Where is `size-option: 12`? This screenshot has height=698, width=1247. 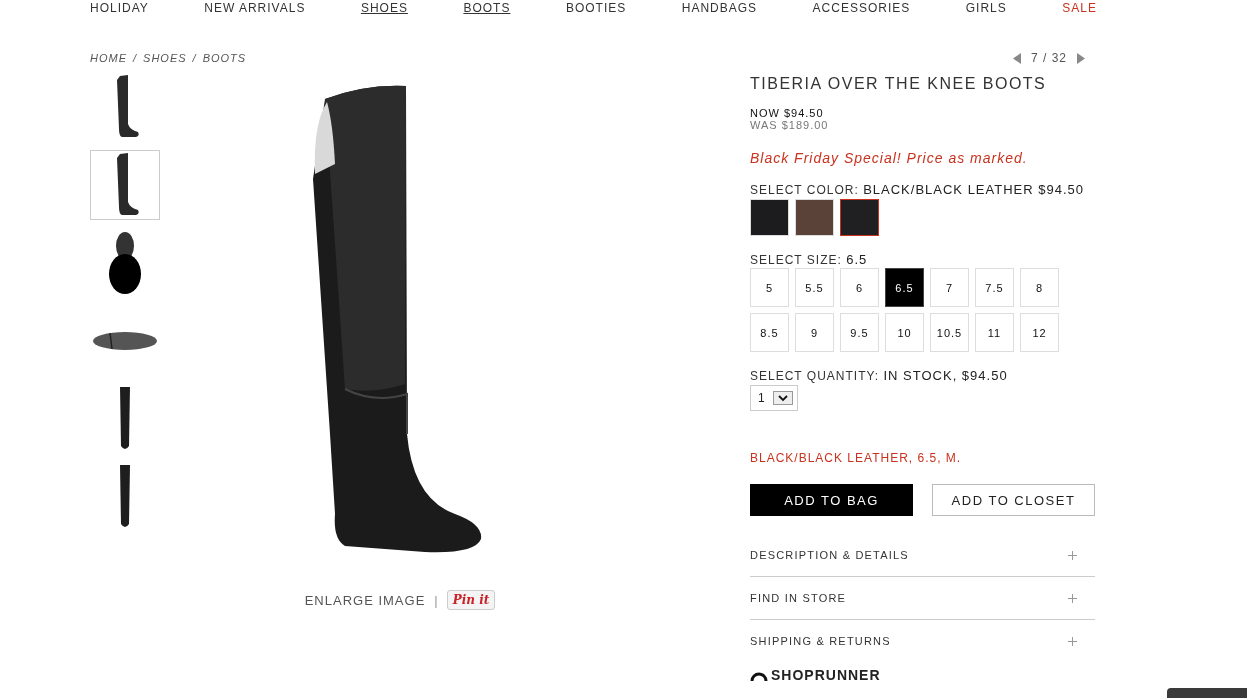 size-option: 12 is located at coordinates (1039, 332).